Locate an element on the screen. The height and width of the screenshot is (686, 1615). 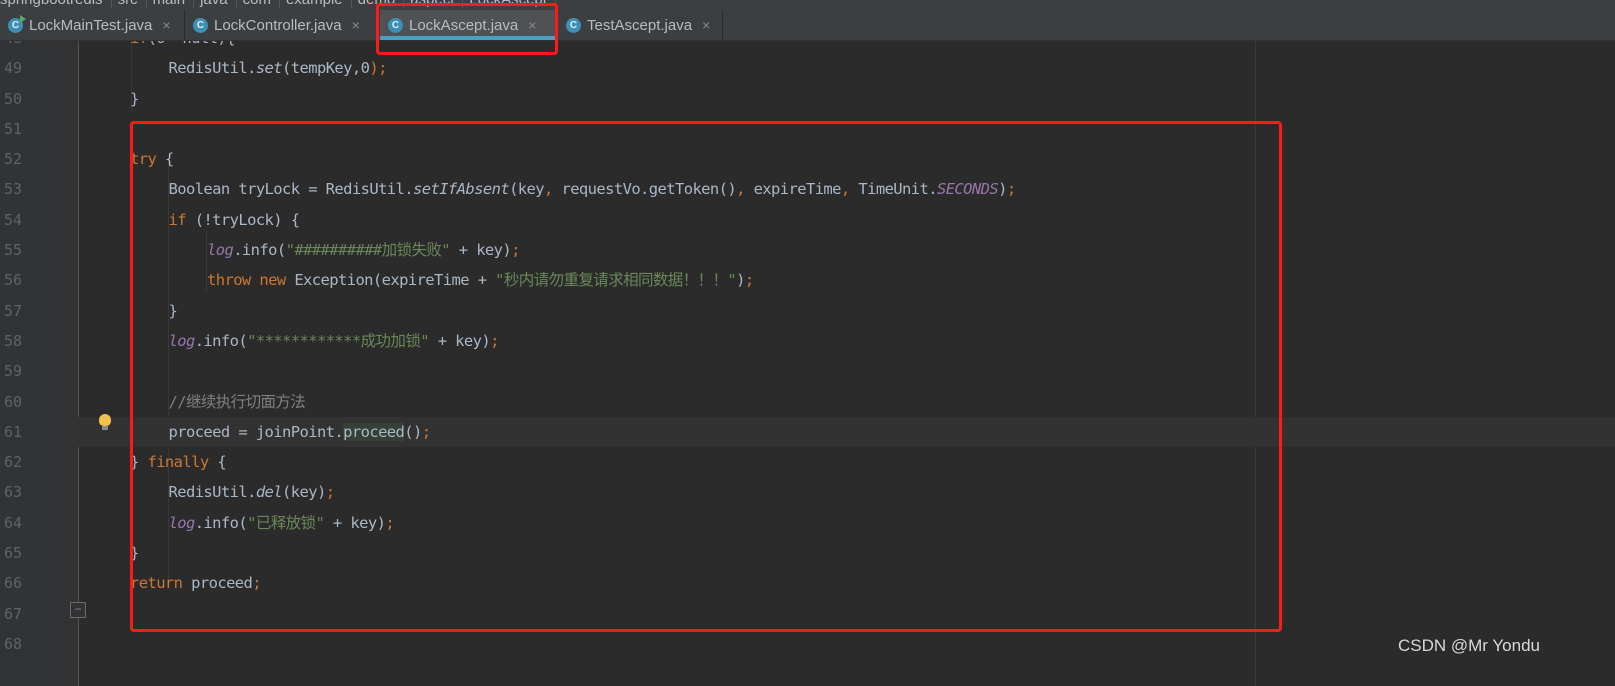
code-line: 67 is located at coordinates (807, 614).